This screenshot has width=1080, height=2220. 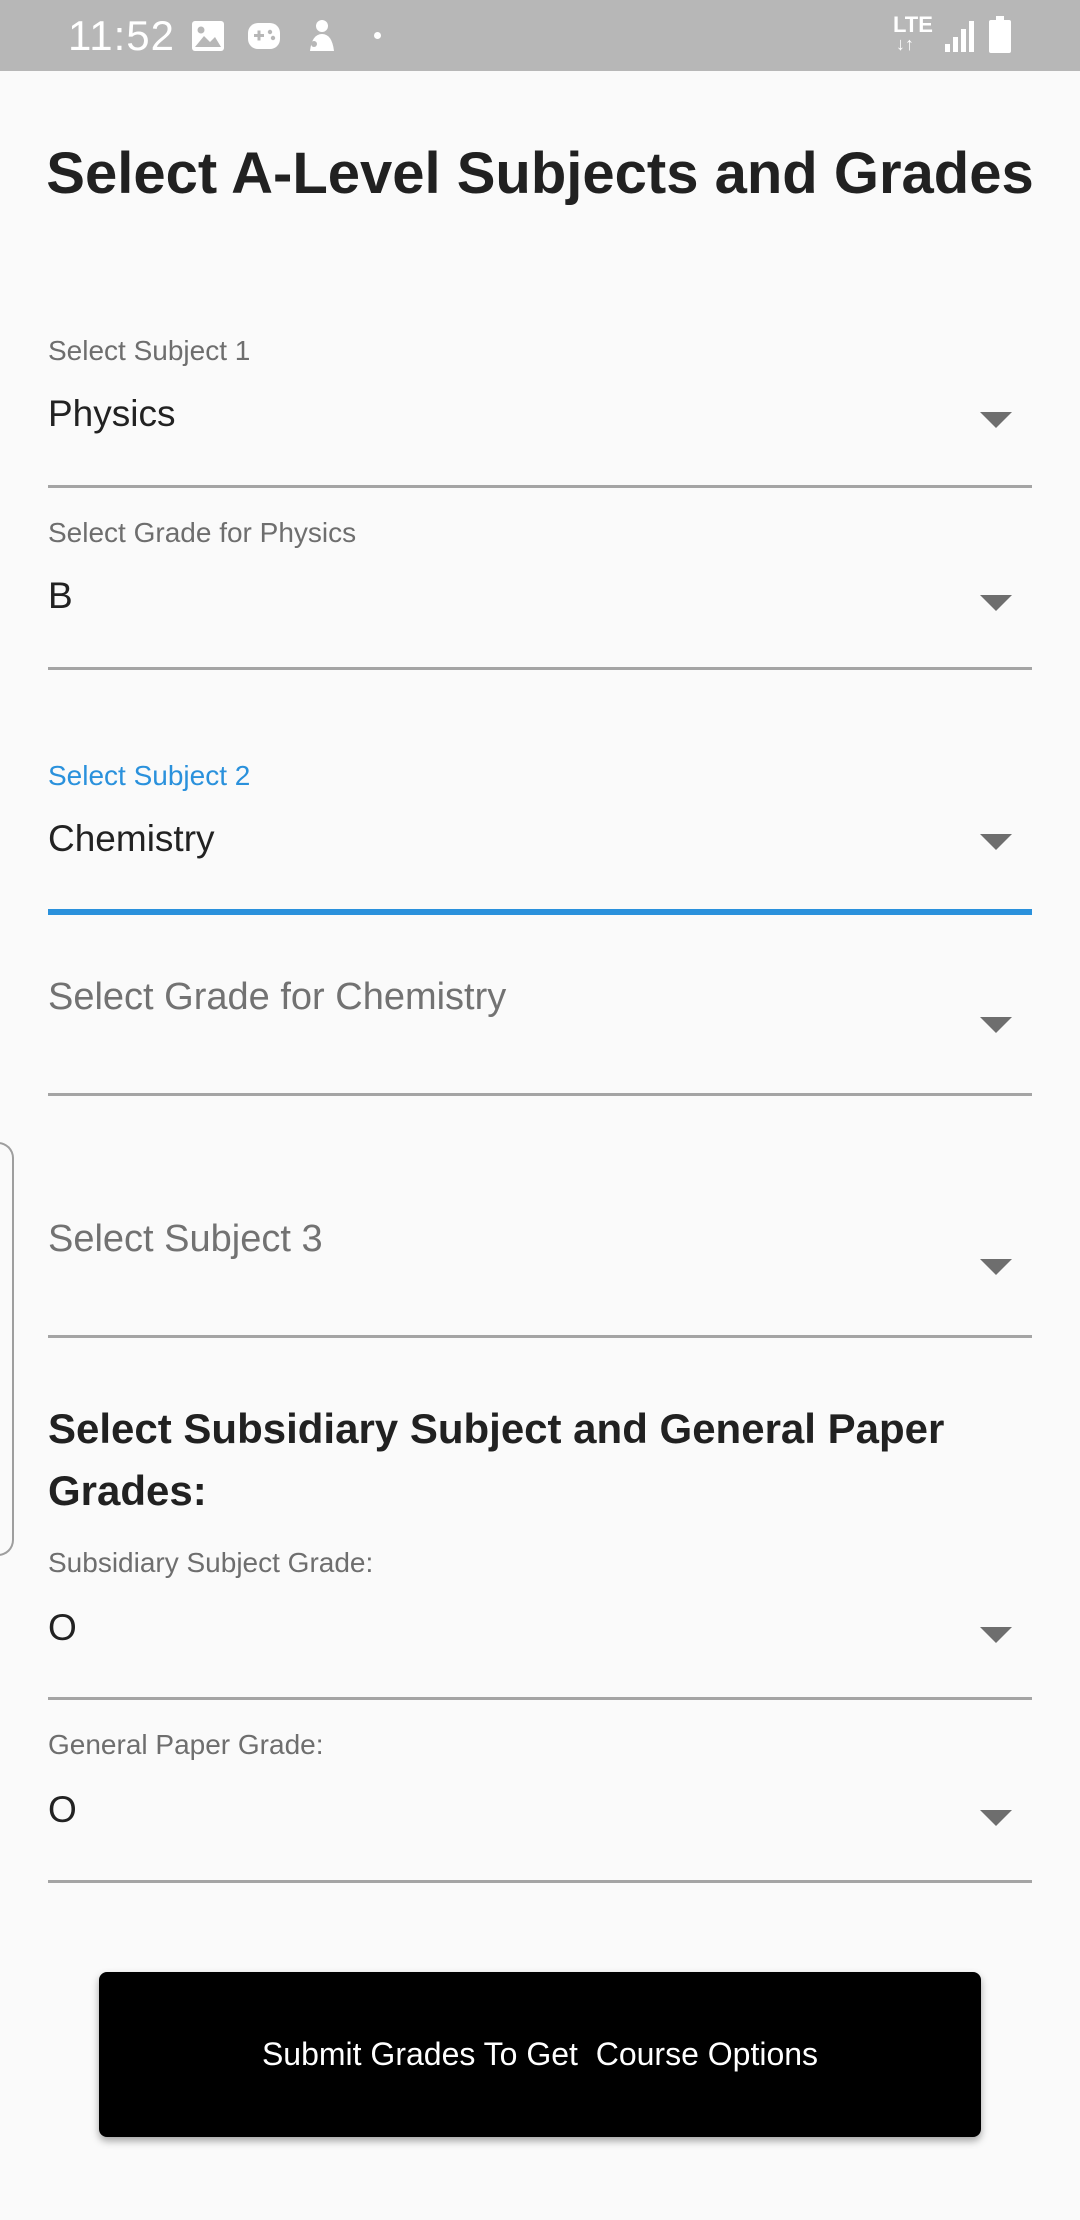 I want to click on subject-3-dropdown: Select Subject 3, so click(x=540, y=1275).